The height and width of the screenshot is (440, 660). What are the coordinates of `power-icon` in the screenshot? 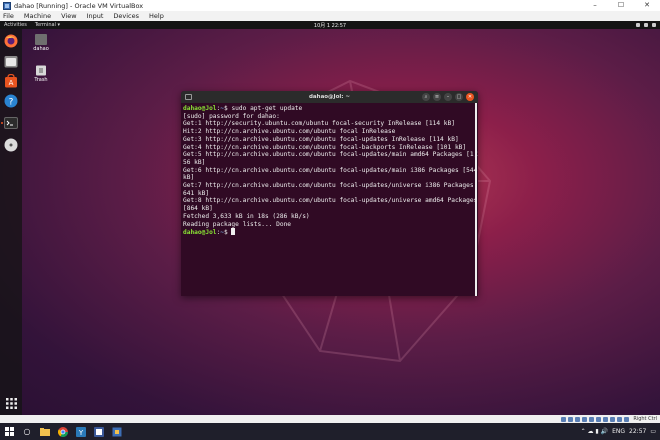 It's located at (654, 25).